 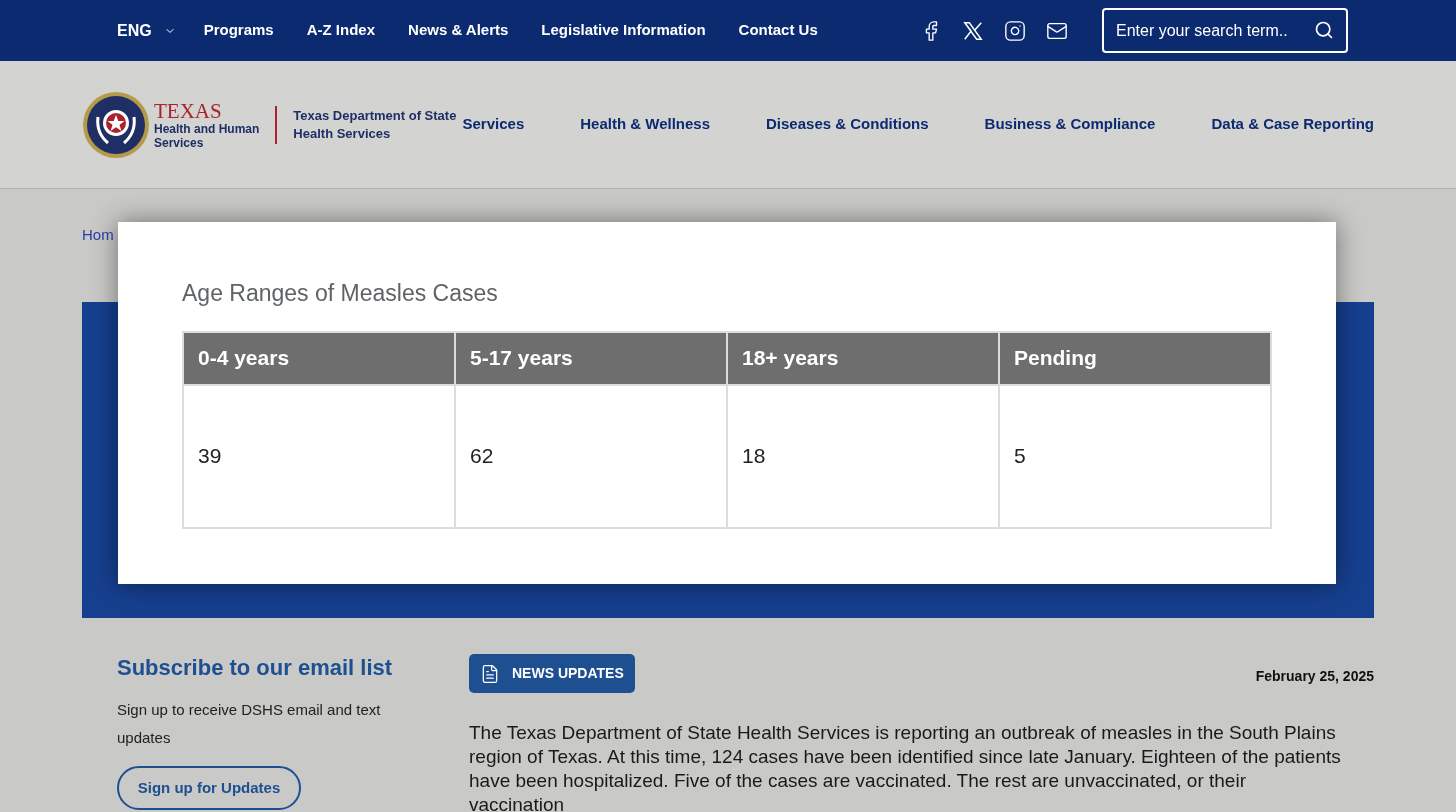 What do you see at coordinates (847, 124) in the screenshot?
I see `main-nav-link: Diseases & Conditions` at bounding box center [847, 124].